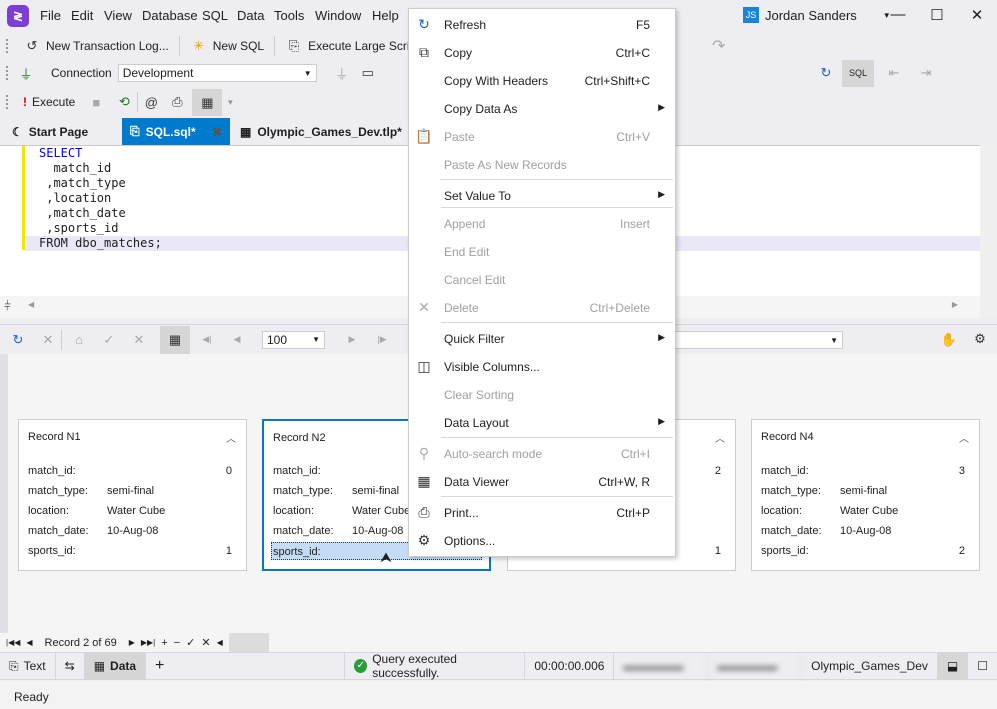 Image resolution: width=997 pixels, height=709 pixels. Describe the element at coordinates (151, 102) in the screenshot. I see `parameters-icon: @` at that location.